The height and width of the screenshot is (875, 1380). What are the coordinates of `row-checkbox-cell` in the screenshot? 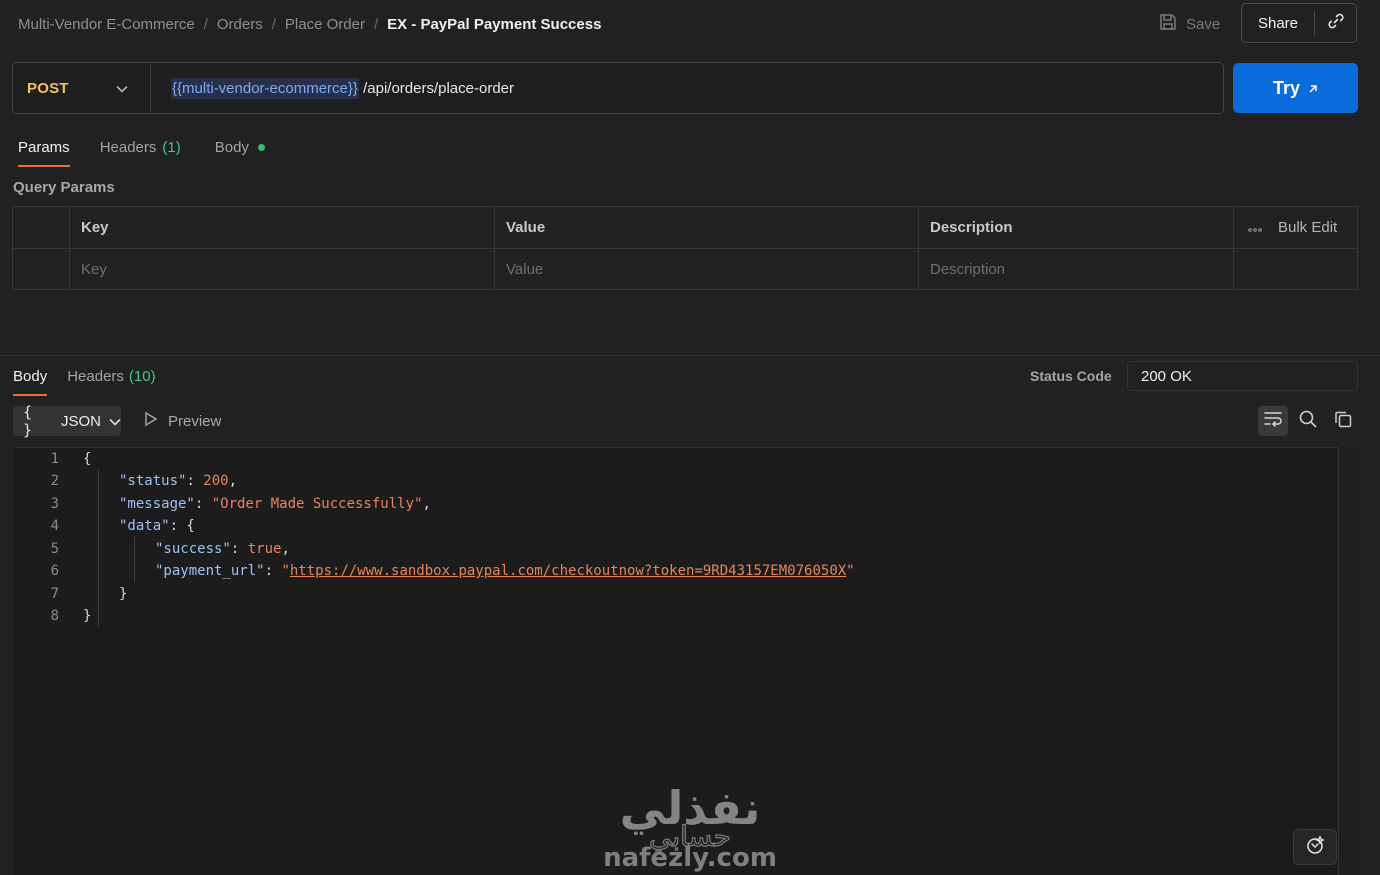 It's located at (41, 269).